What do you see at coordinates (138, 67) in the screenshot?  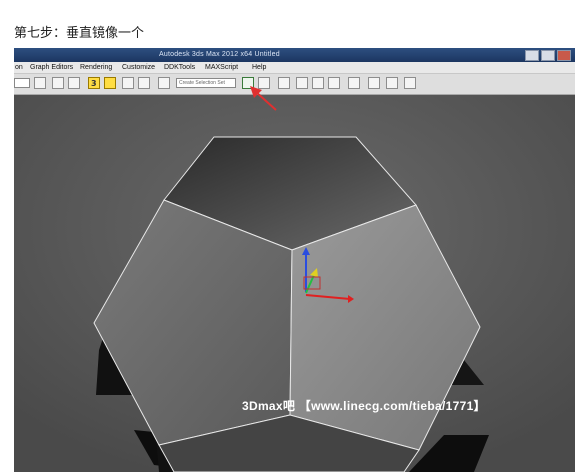 I see `menu-customize: Customize` at bounding box center [138, 67].